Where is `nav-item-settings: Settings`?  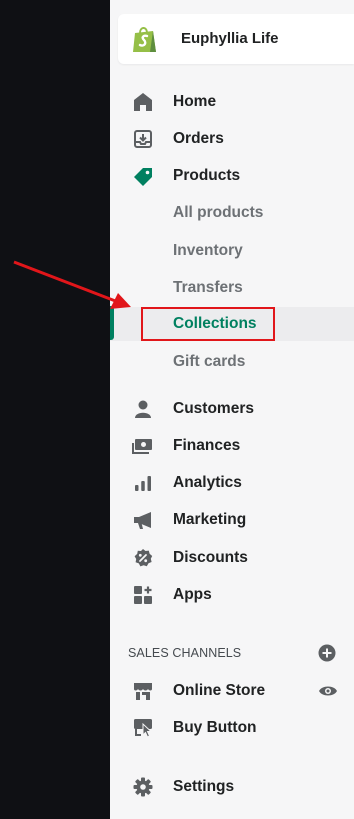 nav-item-settings: Settings is located at coordinates (232, 787).